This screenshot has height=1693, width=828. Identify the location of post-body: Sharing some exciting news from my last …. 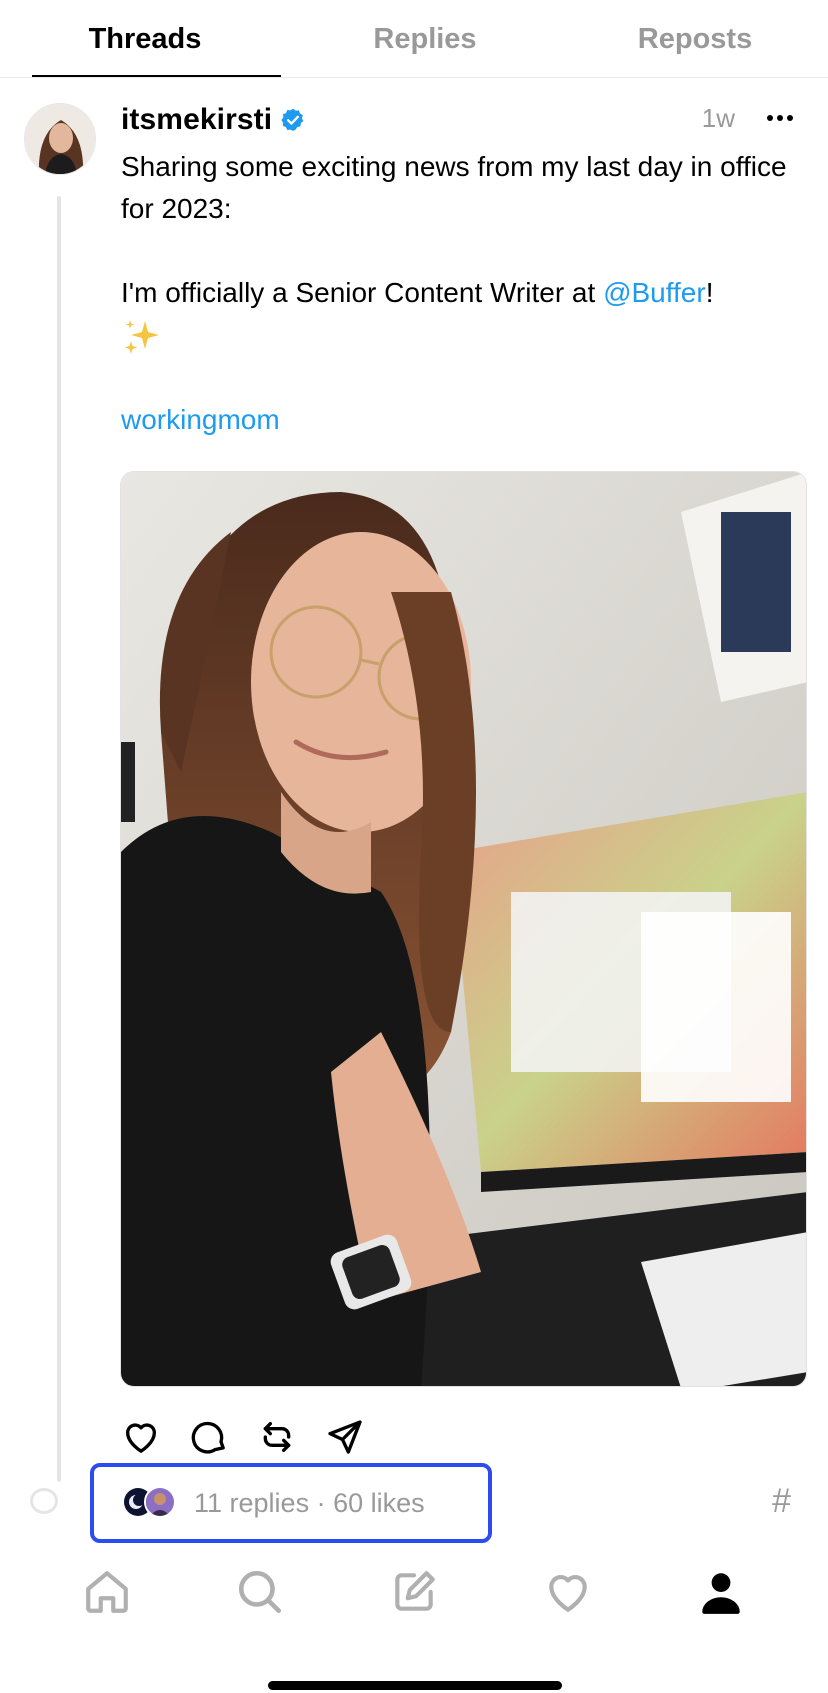
(461, 293).